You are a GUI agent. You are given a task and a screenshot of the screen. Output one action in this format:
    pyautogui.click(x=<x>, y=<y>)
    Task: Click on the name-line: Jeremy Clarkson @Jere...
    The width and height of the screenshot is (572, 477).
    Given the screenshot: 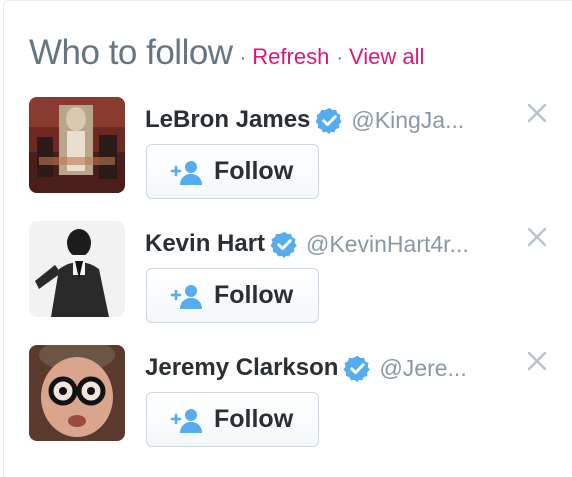 What is the action you would take?
    pyautogui.click(x=306, y=368)
    